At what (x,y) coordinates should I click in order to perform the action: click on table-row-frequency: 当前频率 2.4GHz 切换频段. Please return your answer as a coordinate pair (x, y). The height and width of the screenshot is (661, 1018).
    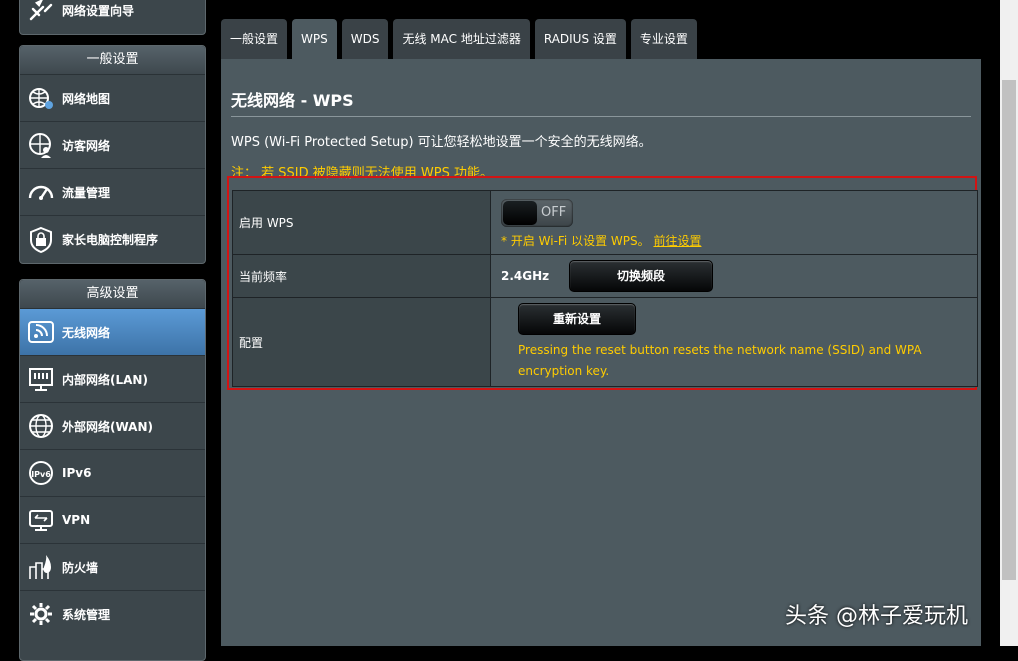
    Looking at the image, I should click on (605, 276).